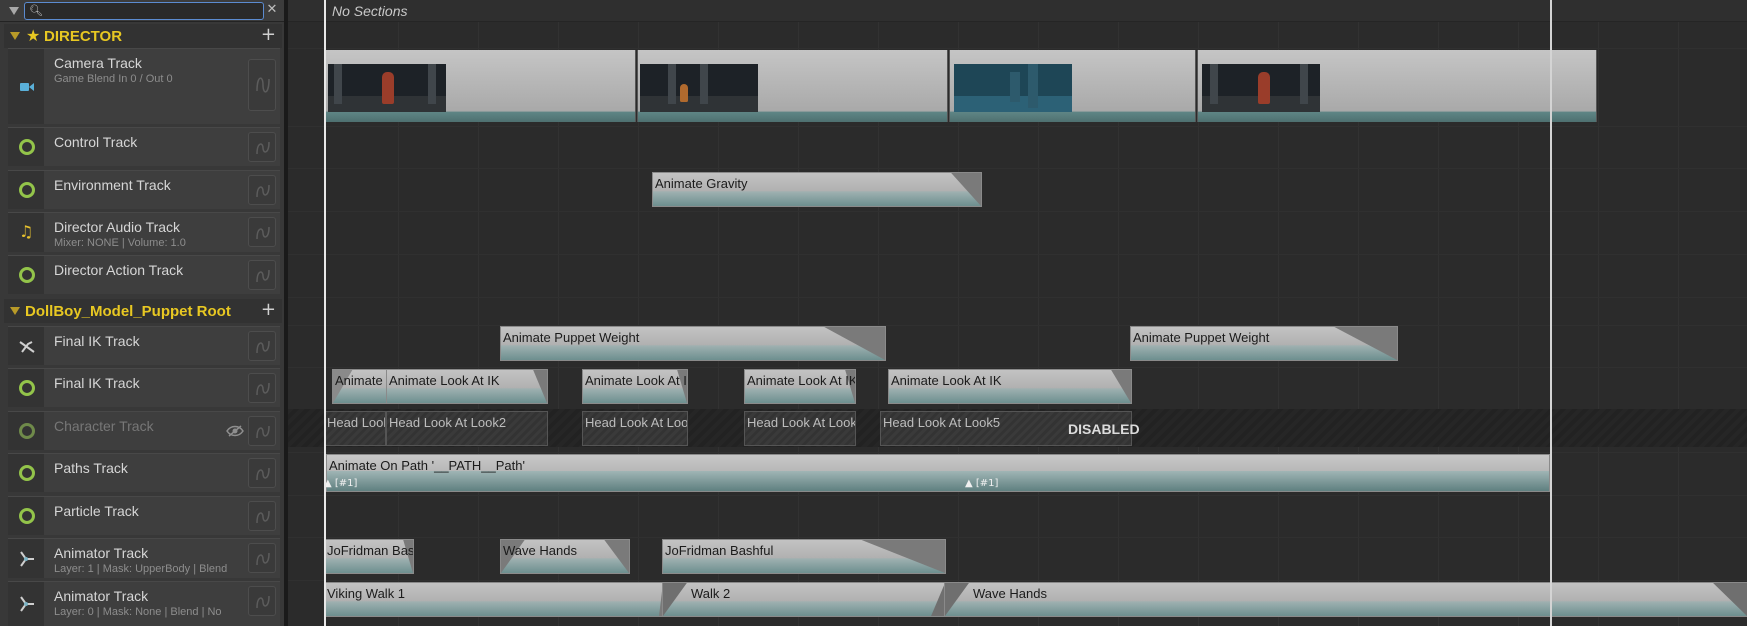  I want to click on clip-label: Animate Puppet Weight, so click(1201, 337).